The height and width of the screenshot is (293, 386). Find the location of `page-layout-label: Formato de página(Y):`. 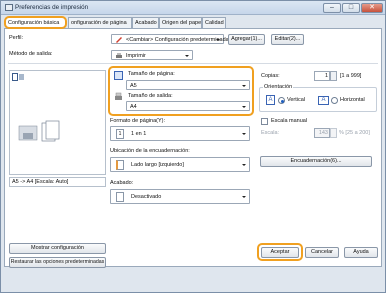

page-layout-label: Formato de página(Y): is located at coordinates (138, 121).